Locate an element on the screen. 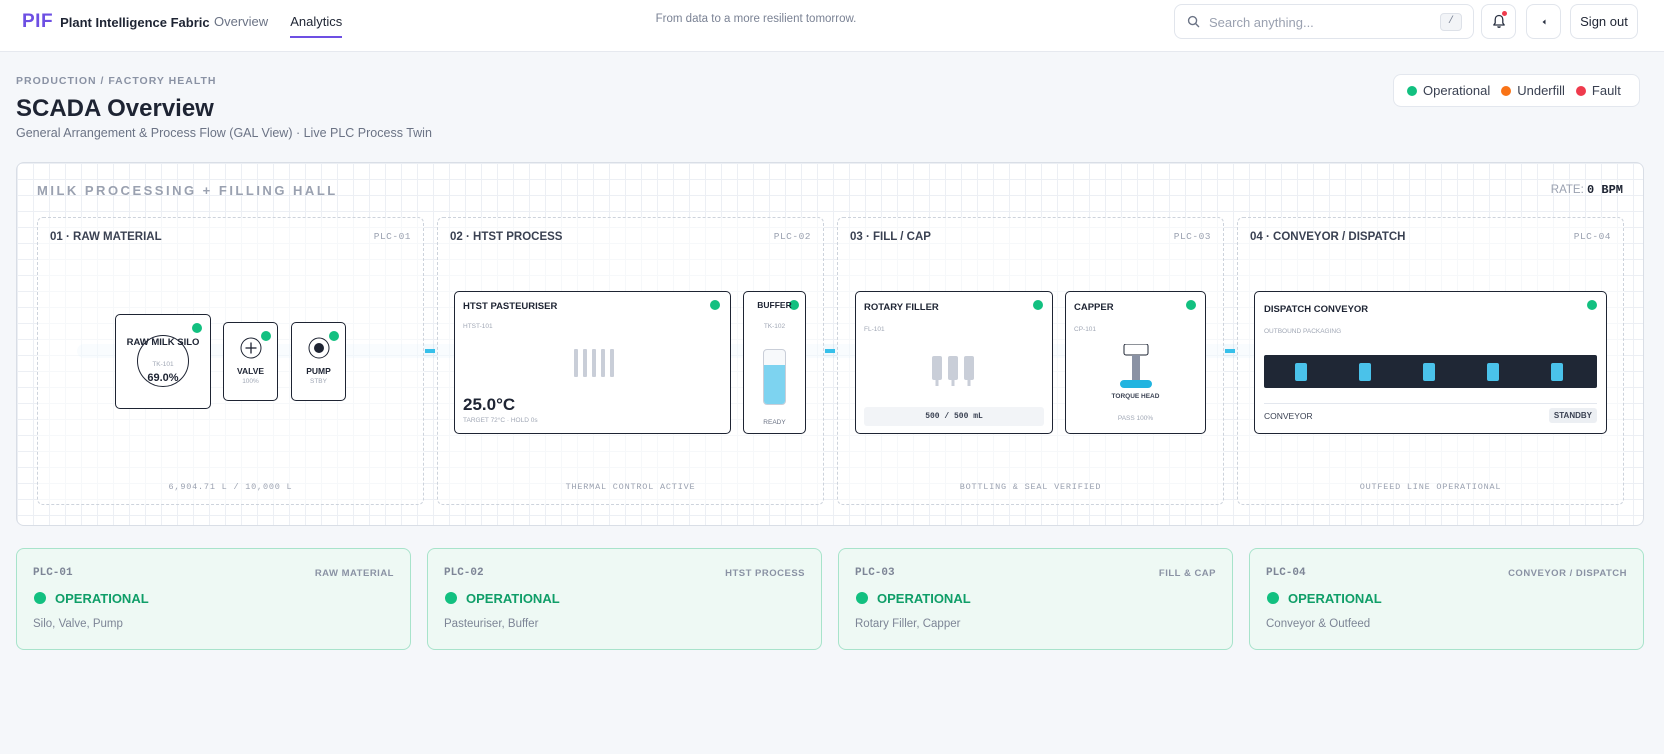 The image size is (1664, 754). collapse-button is located at coordinates (1543, 21).